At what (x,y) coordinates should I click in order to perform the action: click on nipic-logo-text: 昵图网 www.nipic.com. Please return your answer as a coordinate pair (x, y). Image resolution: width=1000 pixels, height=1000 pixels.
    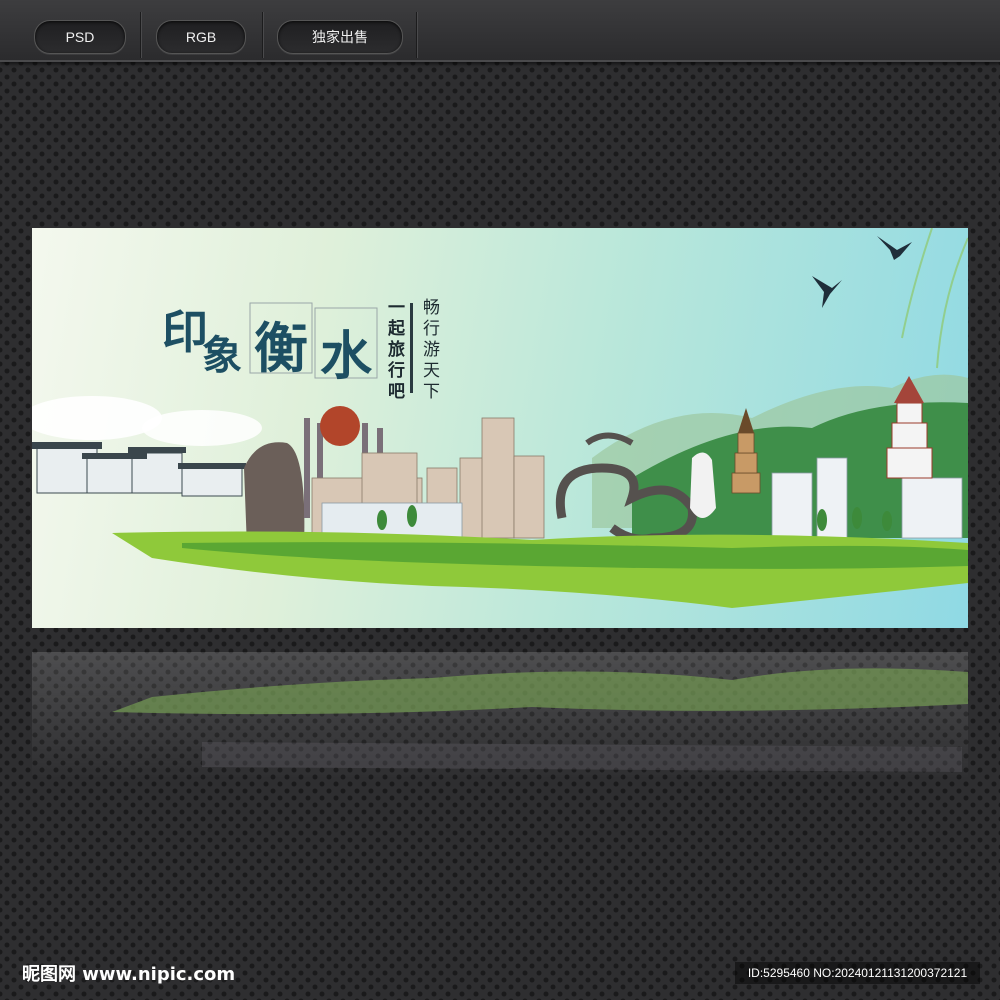
    Looking at the image, I should click on (129, 974).